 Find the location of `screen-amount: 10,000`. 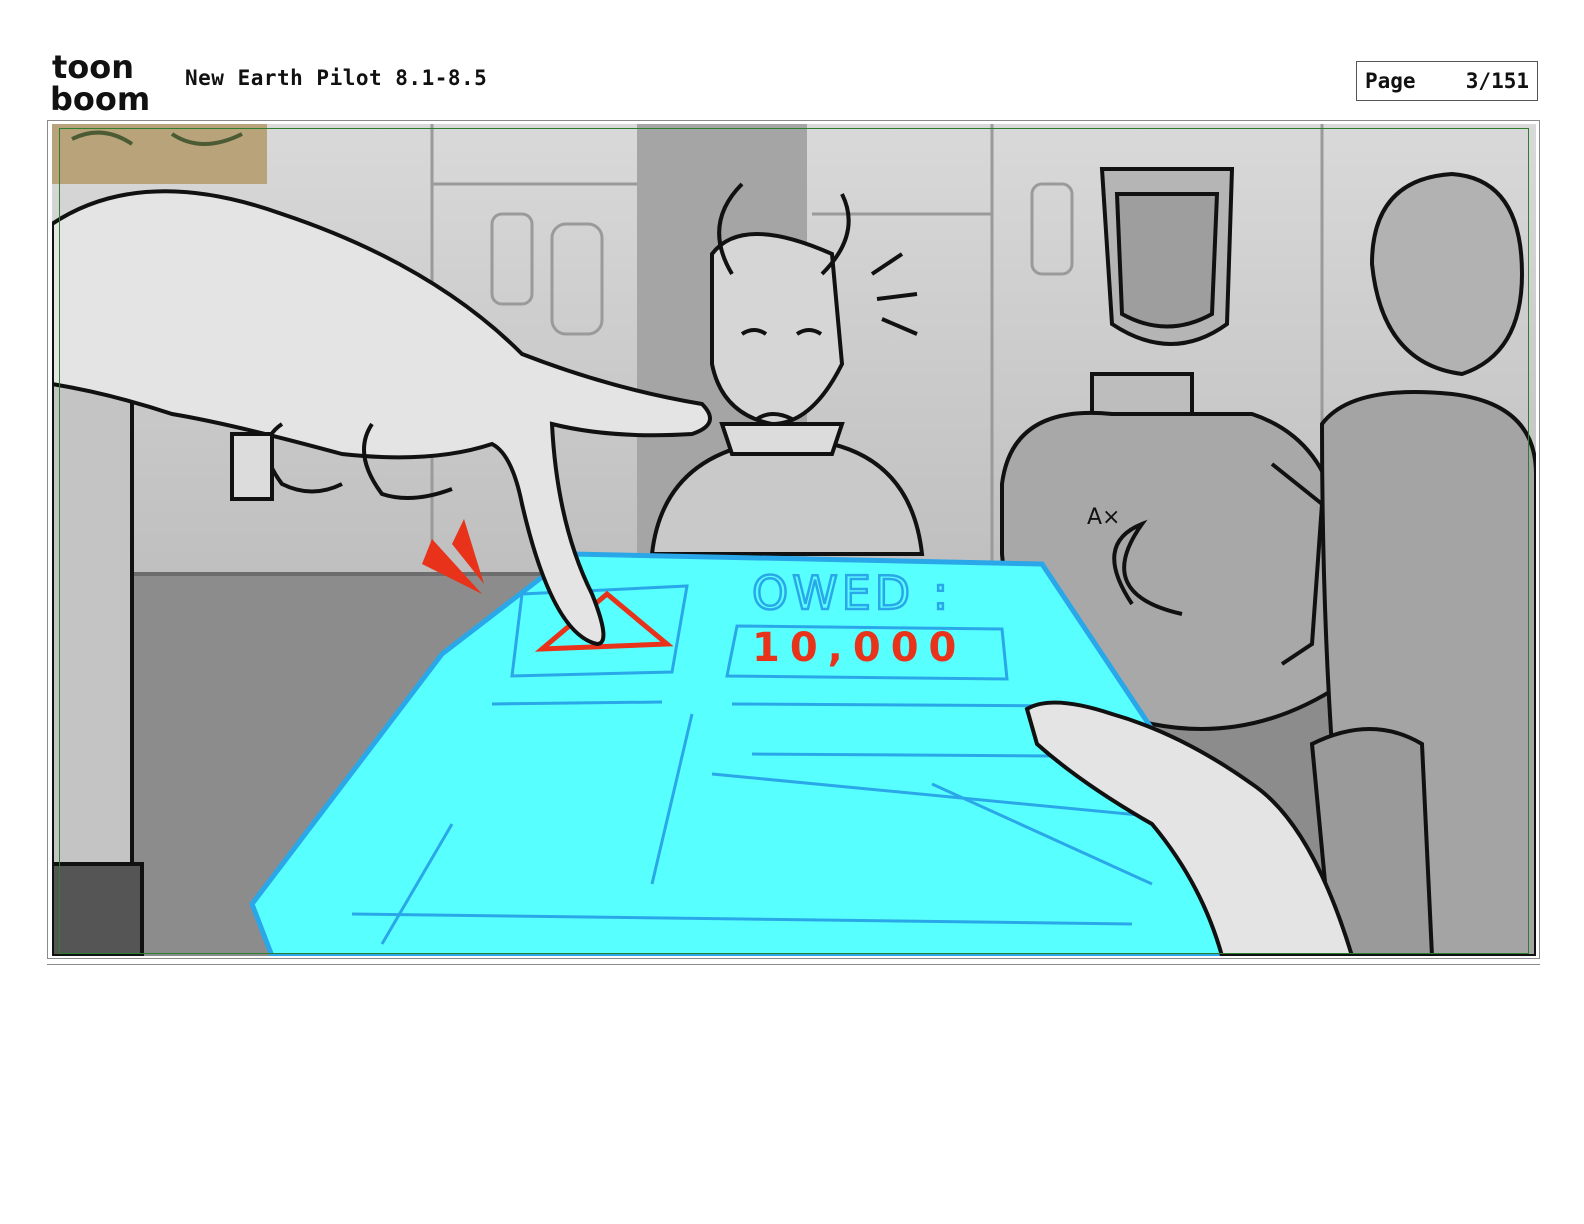

screen-amount: 10,000 is located at coordinates (859, 648).